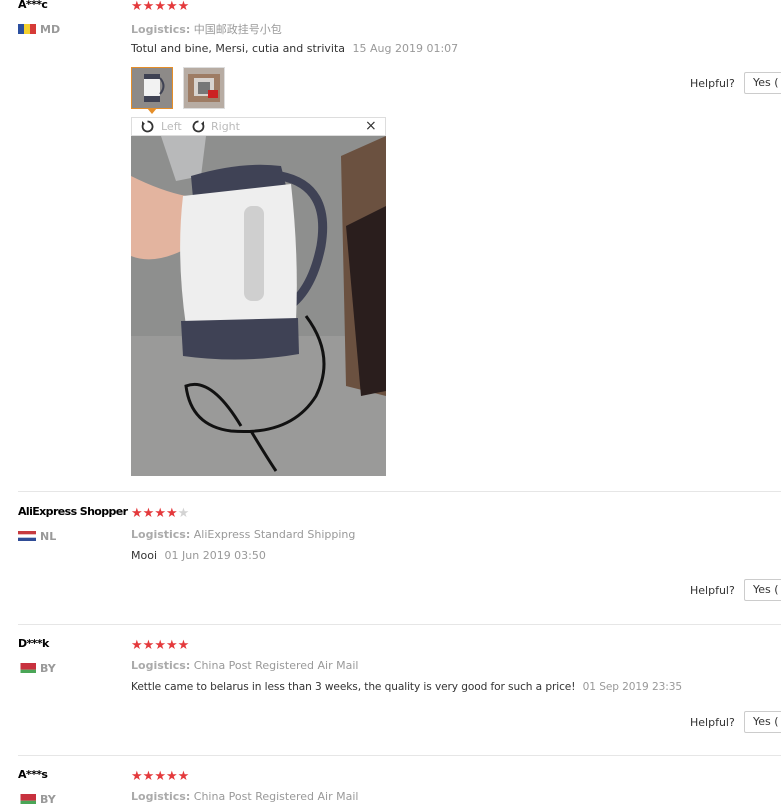  Describe the element at coordinates (33, 774) in the screenshot. I see `reviewer-name: A***s` at that location.